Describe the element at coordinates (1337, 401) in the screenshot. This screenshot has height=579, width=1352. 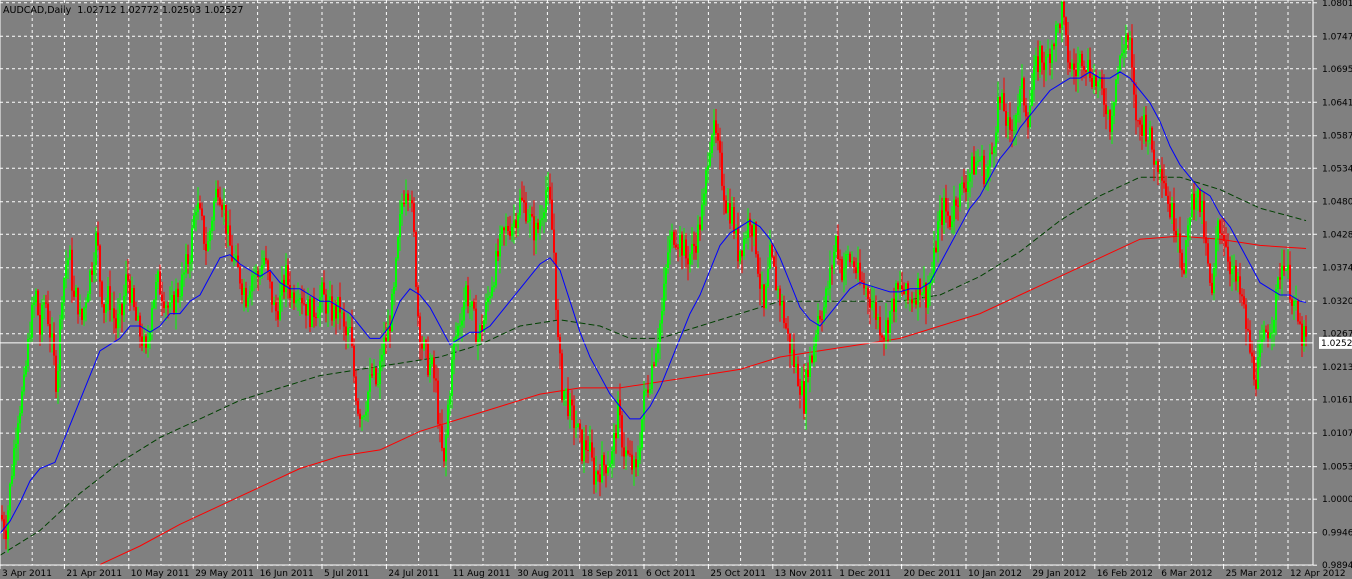
I see `y-tick-label: 1.01610` at that location.